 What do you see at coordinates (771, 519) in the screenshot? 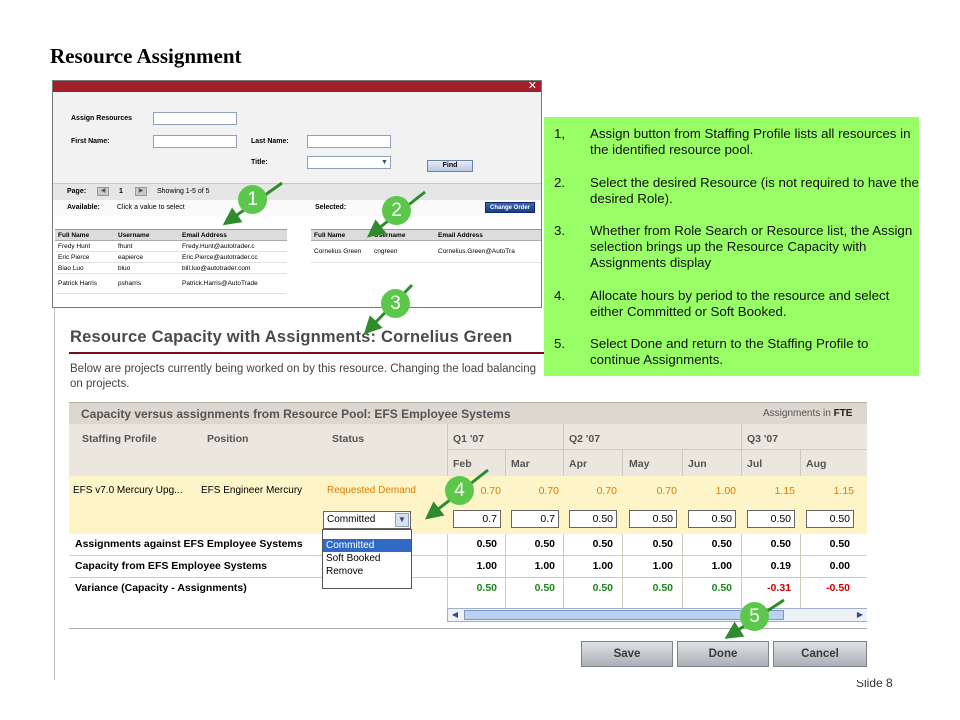
I see `allocation-input-jul: 0.50` at bounding box center [771, 519].